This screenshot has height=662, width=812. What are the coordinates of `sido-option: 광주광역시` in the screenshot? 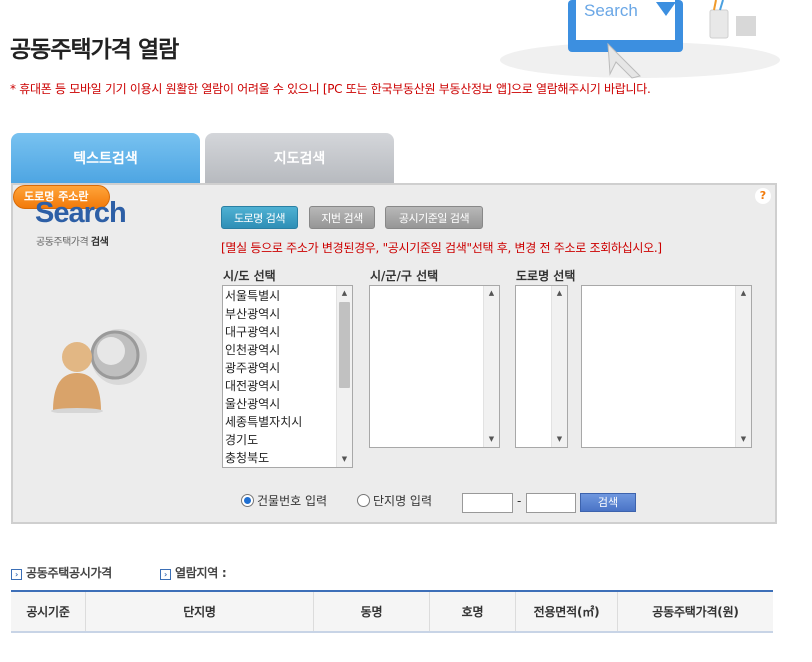 It's located at (288, 368).